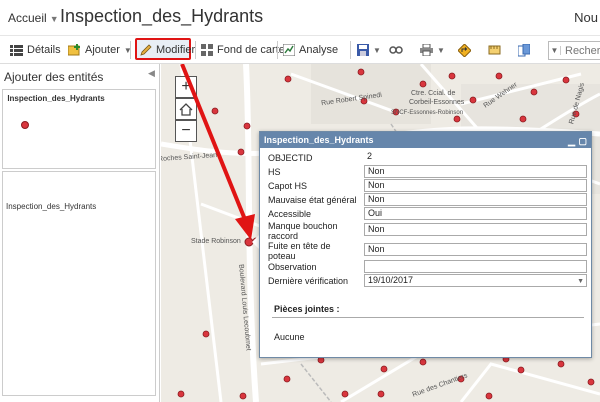  What do you see at coordinates (146, 50) in the screenshot?
I see `pencil-icon` at bounding box center [146, 50].